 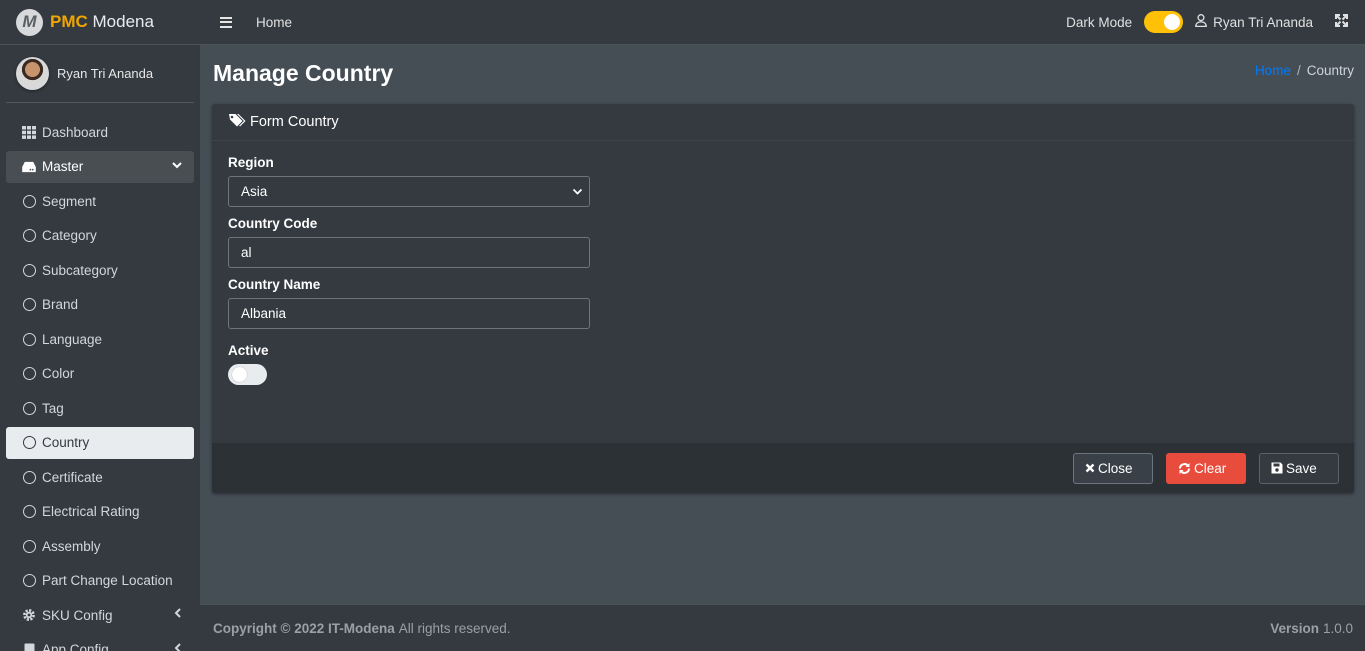 I want to click on footer-version: Version 1.0.0, so click(x=1311, y=628).